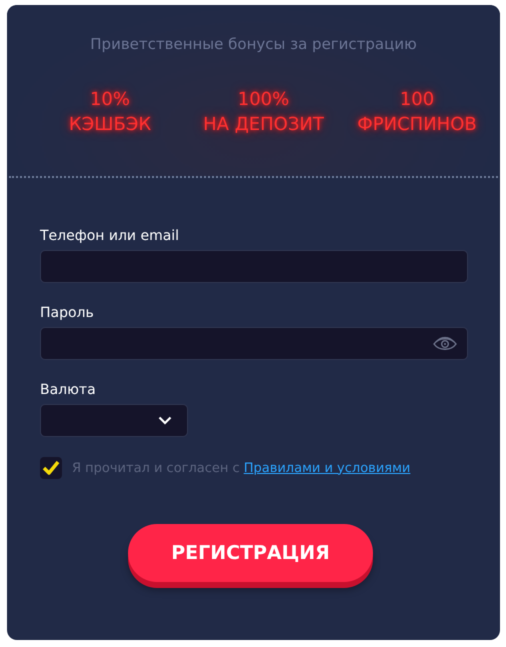 Image resolution: width=506 pixels, height=647 pixels. What do you see at coordinates (417, 100) in the screenshot?
I see `bonus-amount: 100` at bounding box center [417, 100].